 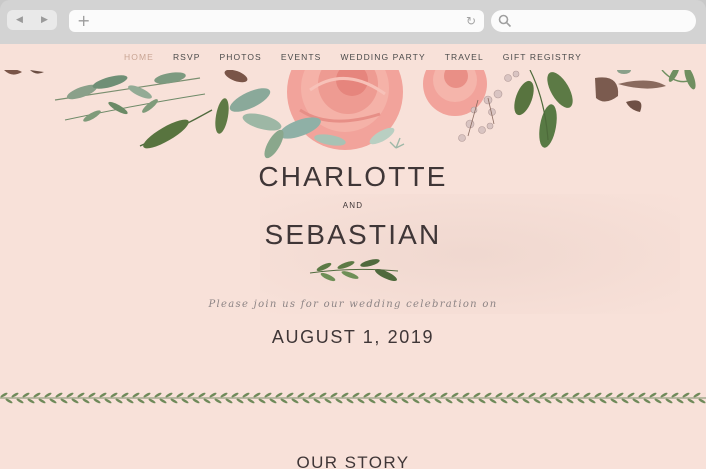 I want to click on nav-gift-registry: GIFT REGISTRY, so click(x=542, y=57).